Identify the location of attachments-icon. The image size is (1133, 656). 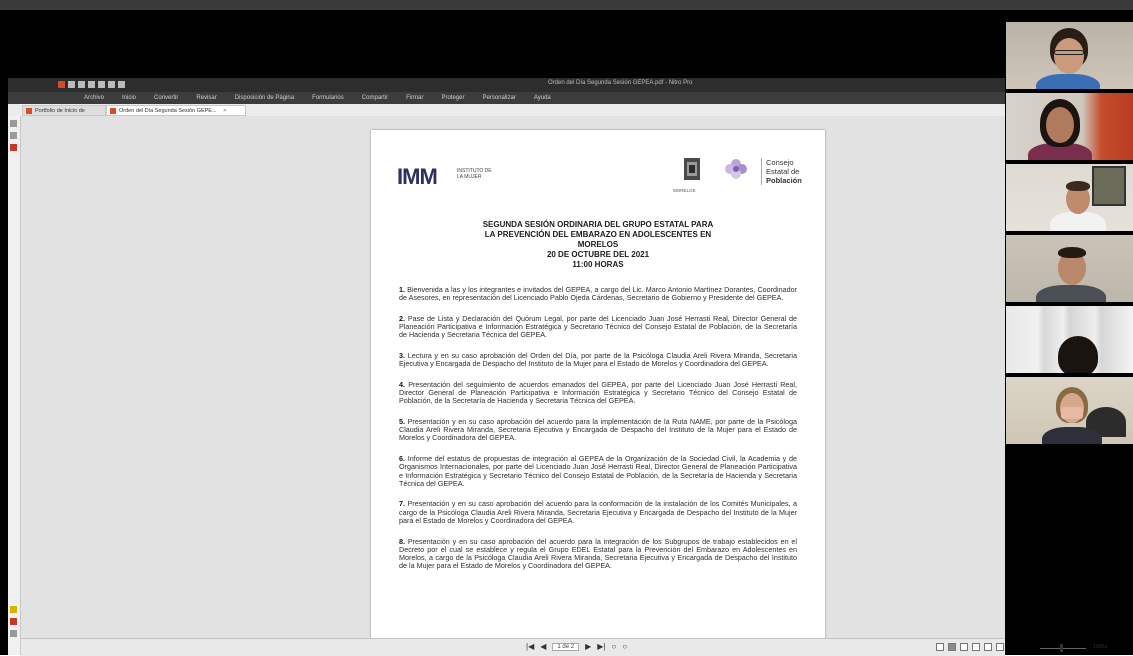
(13, 609).